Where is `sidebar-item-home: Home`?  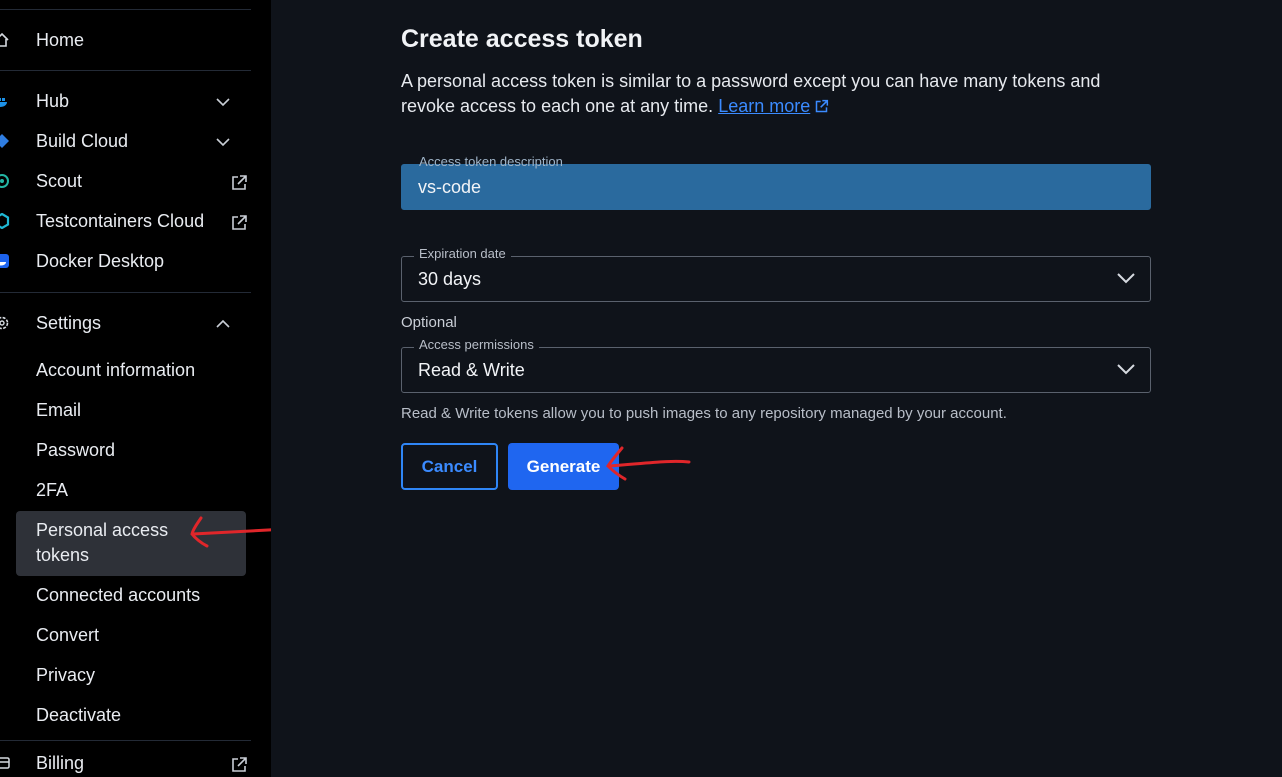 sidebar-item-home: Home is located at coordinates (125, 40).